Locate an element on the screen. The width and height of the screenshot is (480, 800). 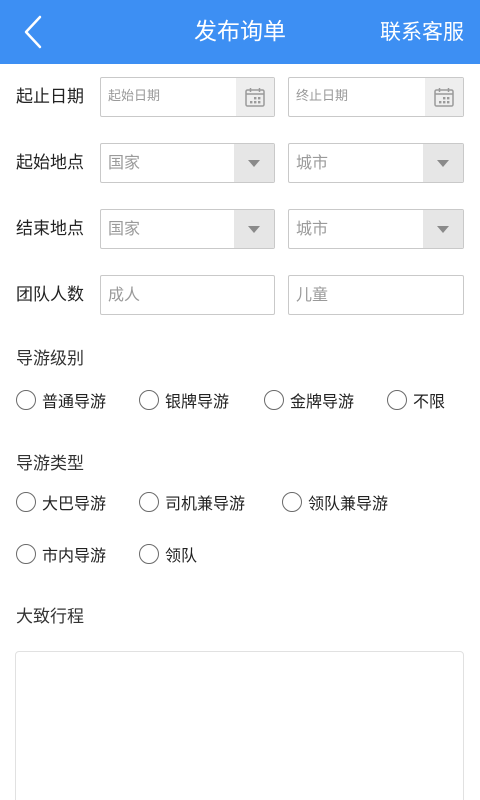
guide-type-option-tour-leader: 领队 is located at coordinates (168, 554).